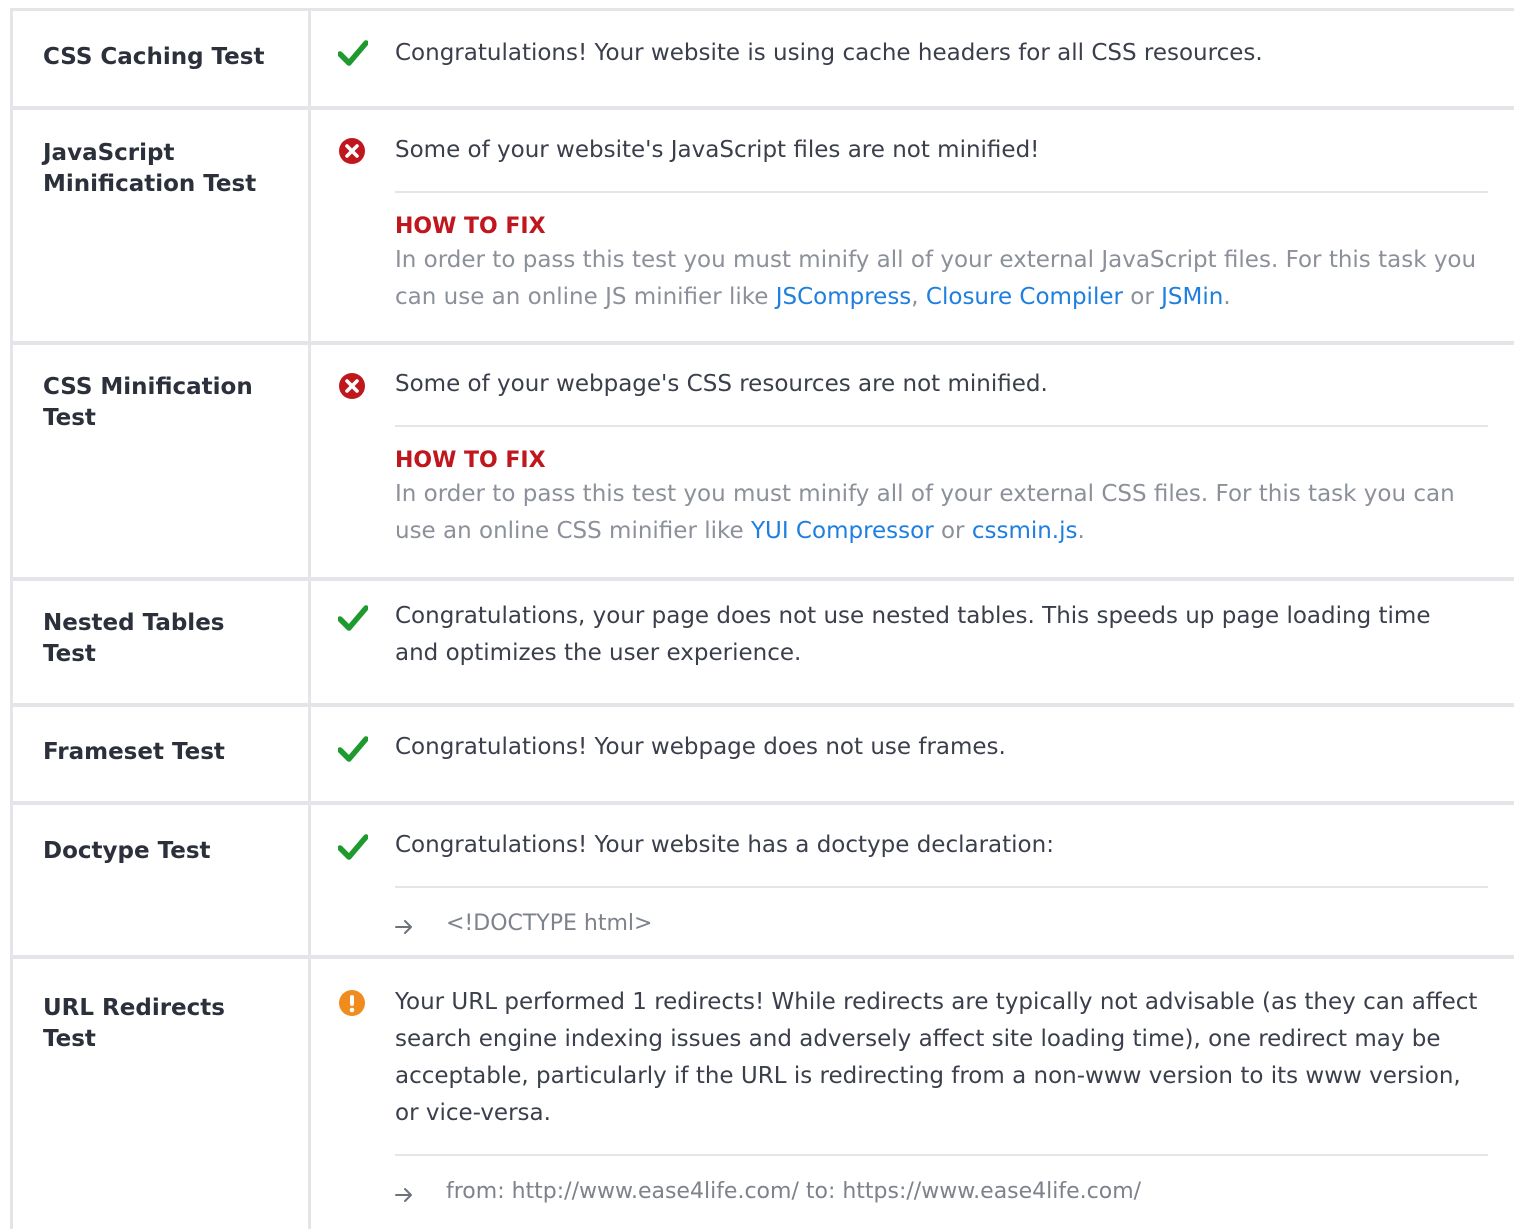 This screenshot has width=1514, height=1229. I want to click on test-label-cell: JavaScript Minification Test, so click(160, 225).